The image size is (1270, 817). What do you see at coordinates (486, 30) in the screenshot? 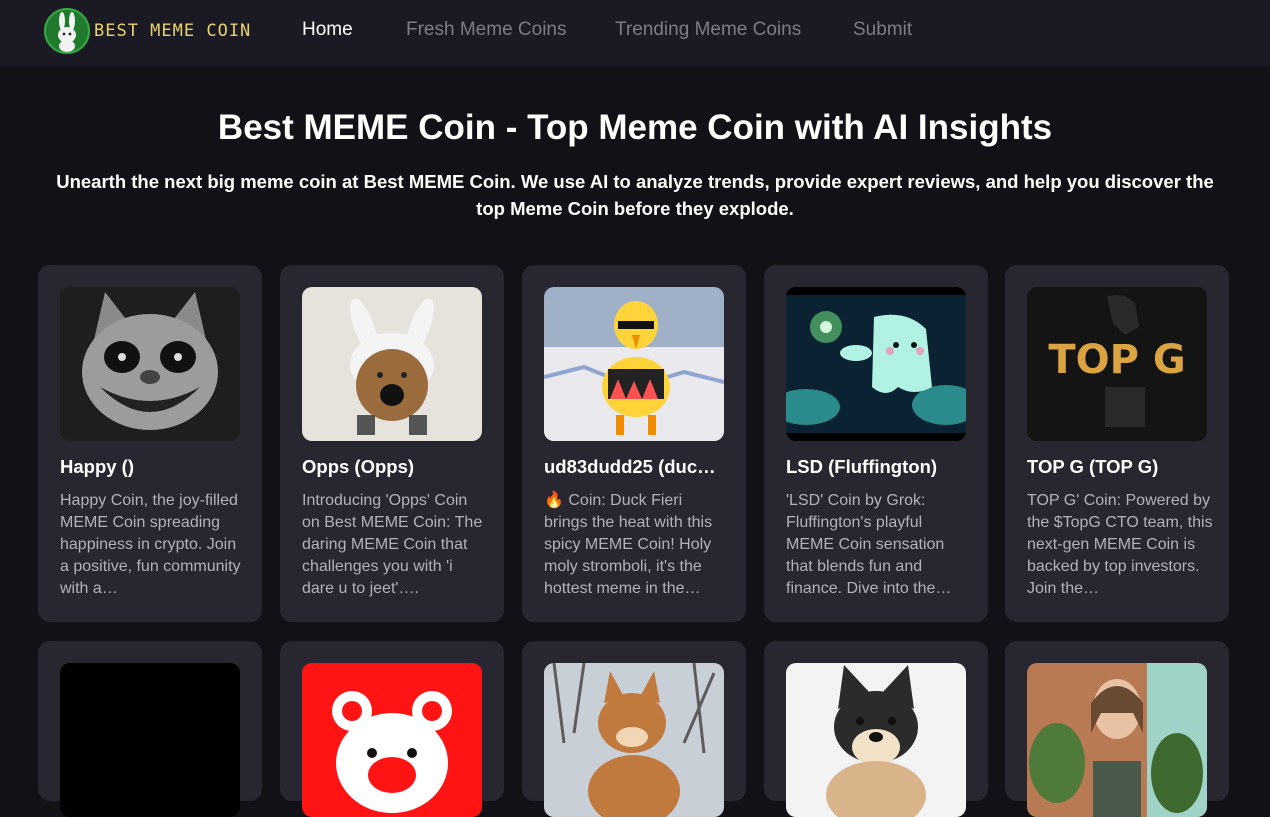
I see `nav-fresh-meme-coins: Fresh Meme Coins` at bounding box center [486, 30].